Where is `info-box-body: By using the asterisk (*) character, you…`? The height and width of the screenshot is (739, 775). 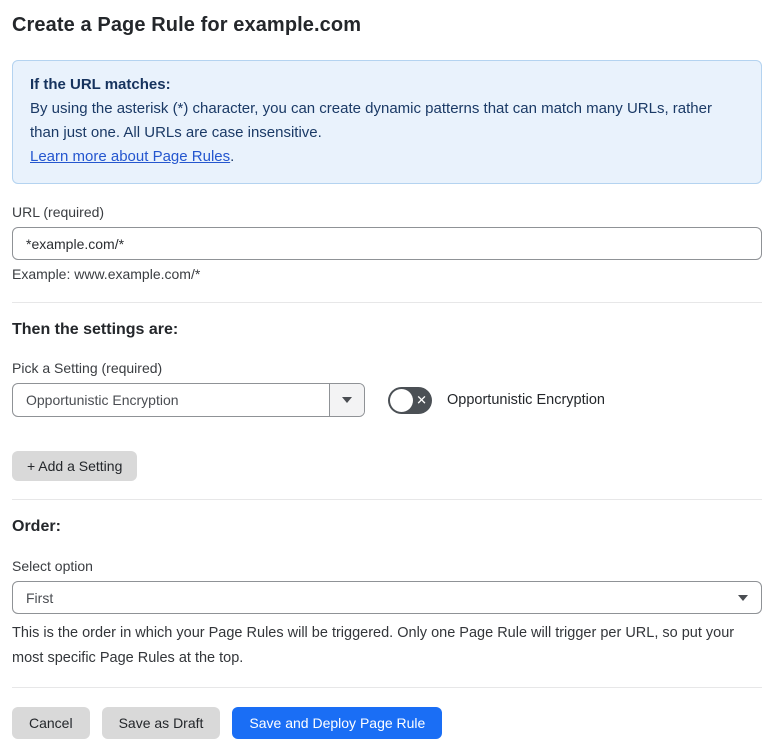 info-box-body: By using the asterisk (*) character, you… is located at coordinates (371, 120).